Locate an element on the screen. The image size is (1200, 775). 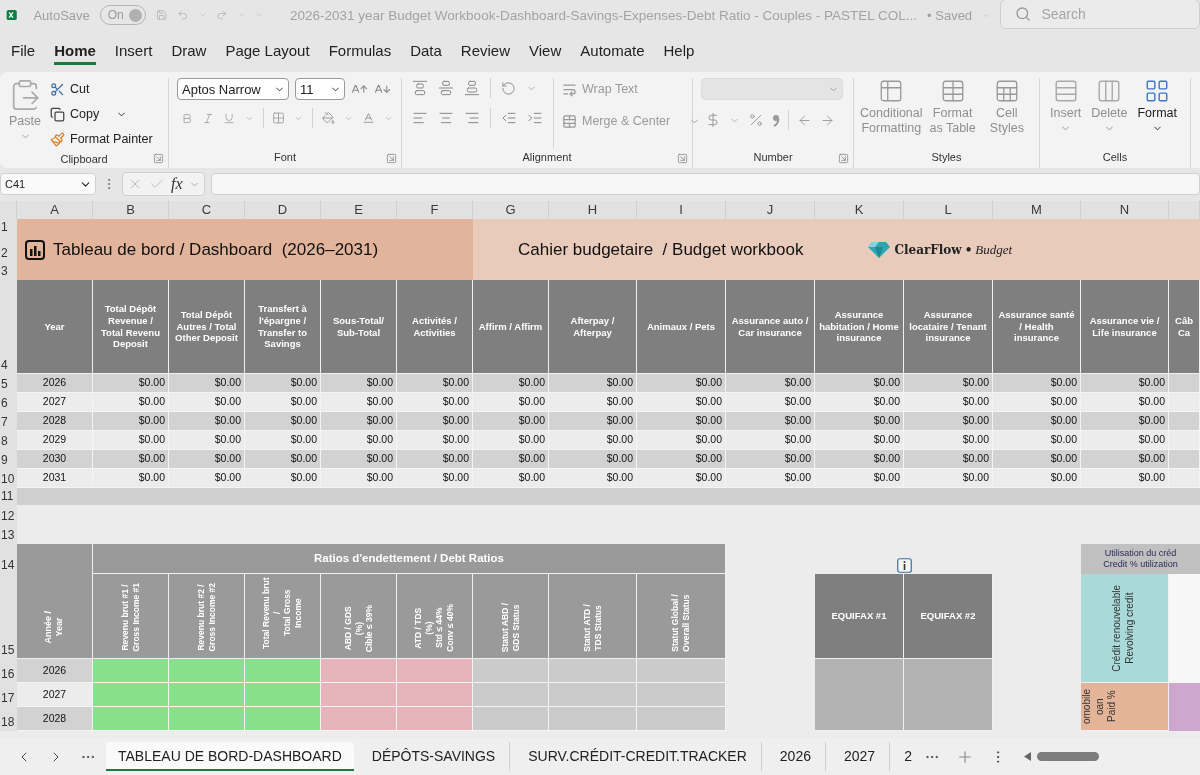
menu-tab: Draw is located at coordinates (189, 51).